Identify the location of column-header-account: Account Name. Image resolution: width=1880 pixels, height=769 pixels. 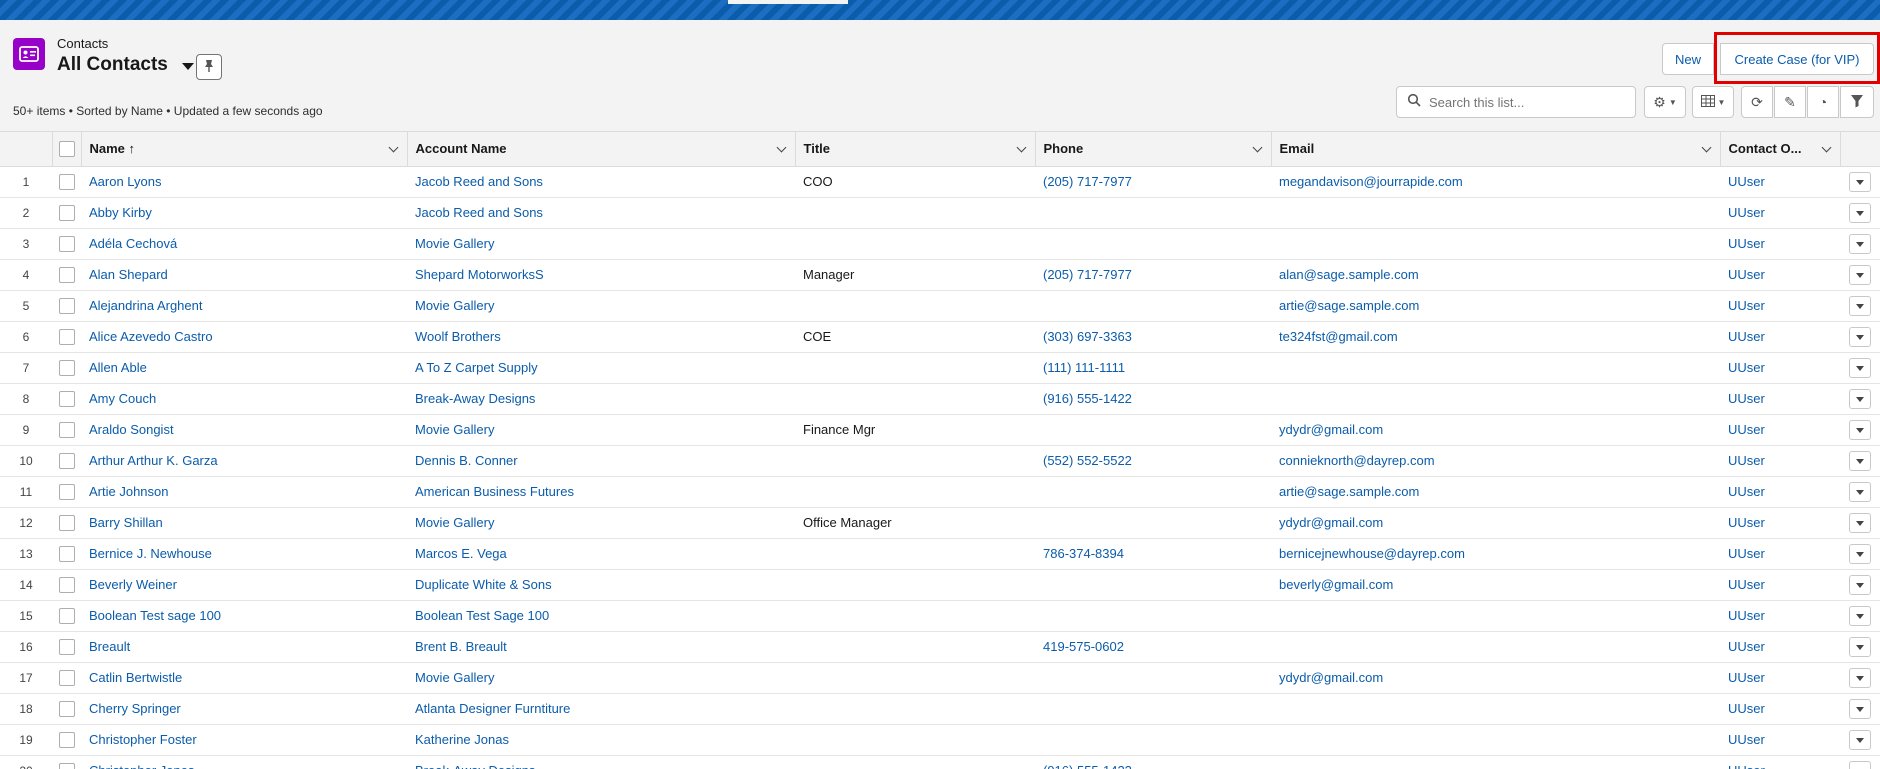
(601, 149).